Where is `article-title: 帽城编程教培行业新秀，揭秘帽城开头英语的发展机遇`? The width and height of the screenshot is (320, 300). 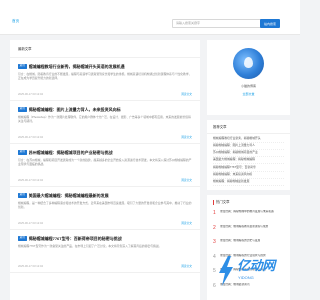
article-title: 帽城编程教培行业新秀，揭秘帽城开头英语的发展机遇 is located at coordinates (77, 66).